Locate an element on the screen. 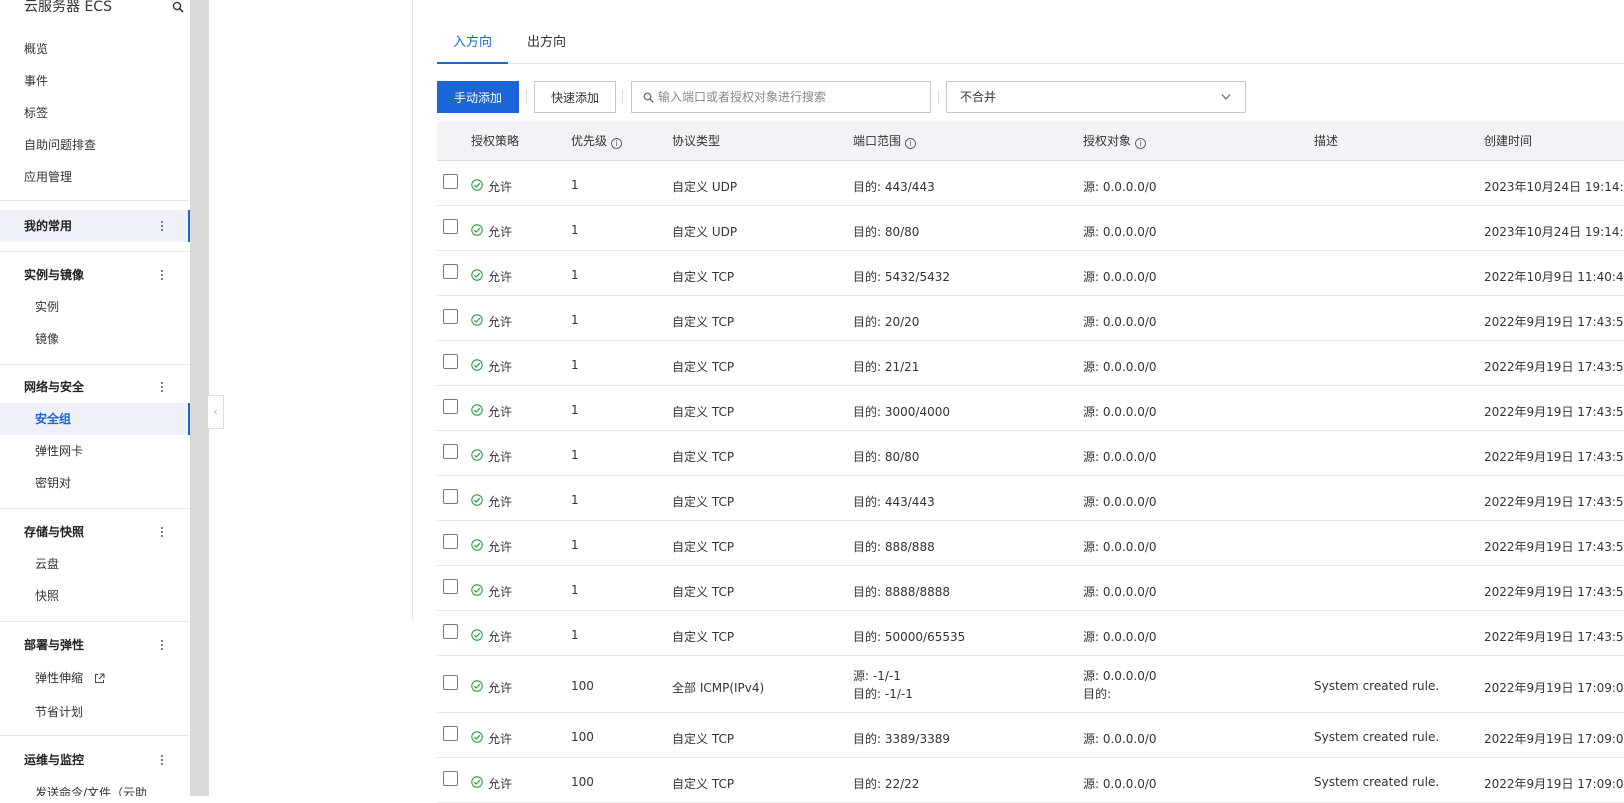  quick-add-button: 快速添加 is located at coordinates (575, 97).